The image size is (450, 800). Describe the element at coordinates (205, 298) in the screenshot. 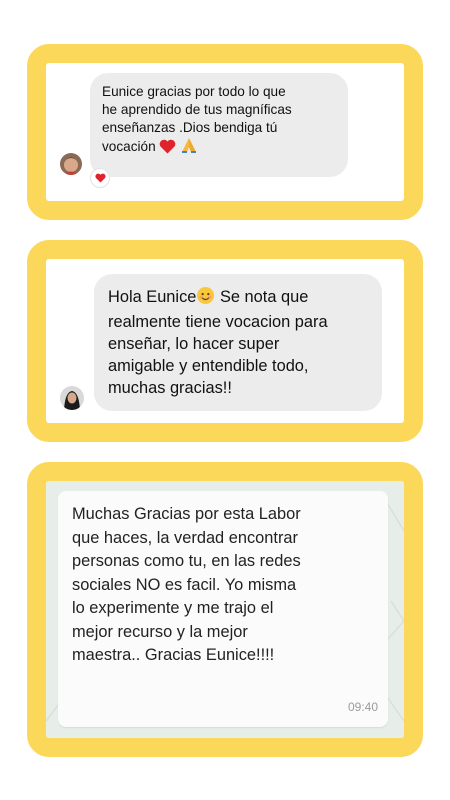

I see `smiling-face-icon` at that location.